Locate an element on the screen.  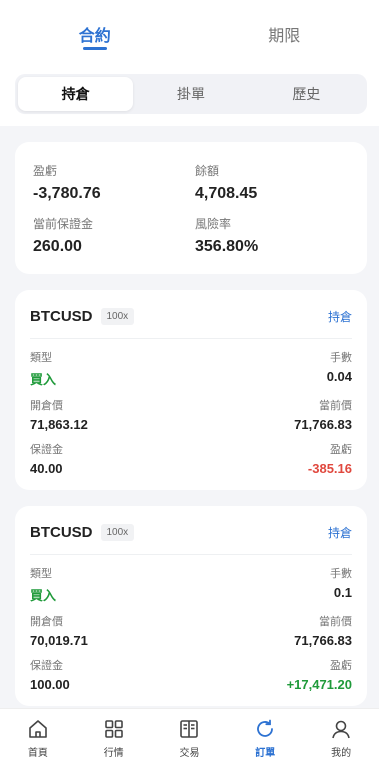
bottom-nav: 首頁 行情 交易 訂單 我的 is located at coordinates (189, 737).